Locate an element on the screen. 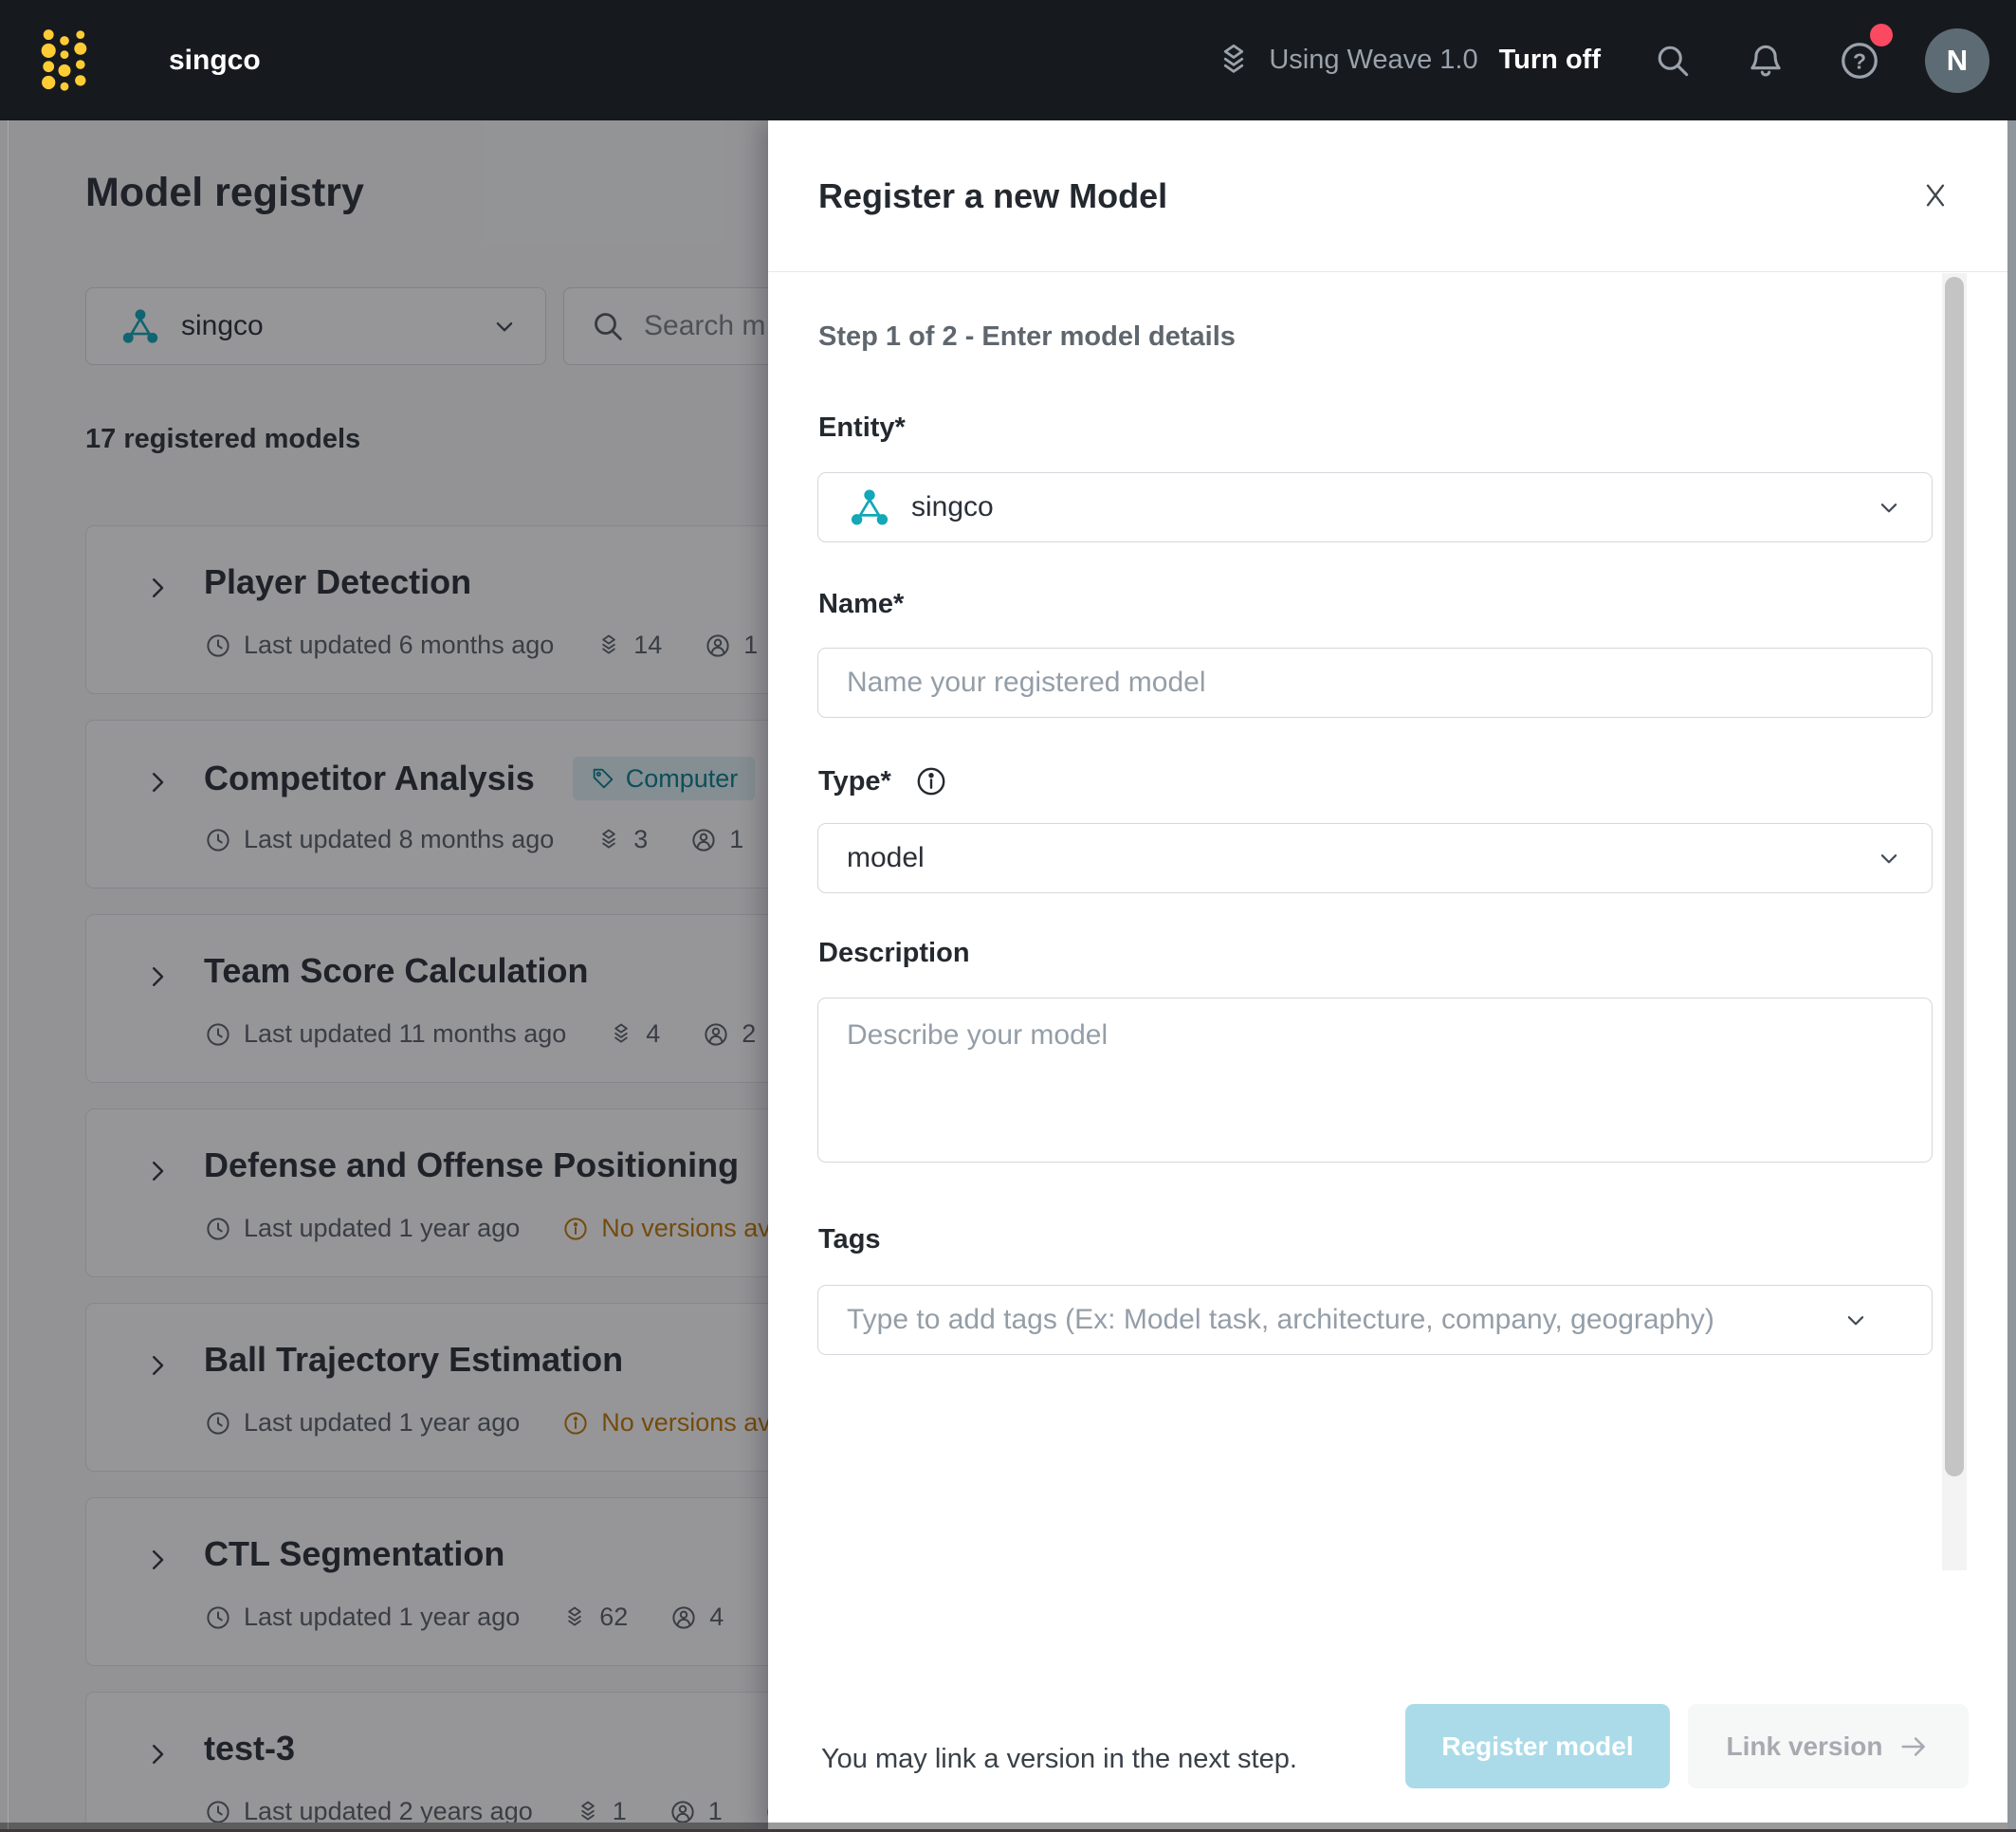  entity-select: singco is located at coordinates (1375, 507).